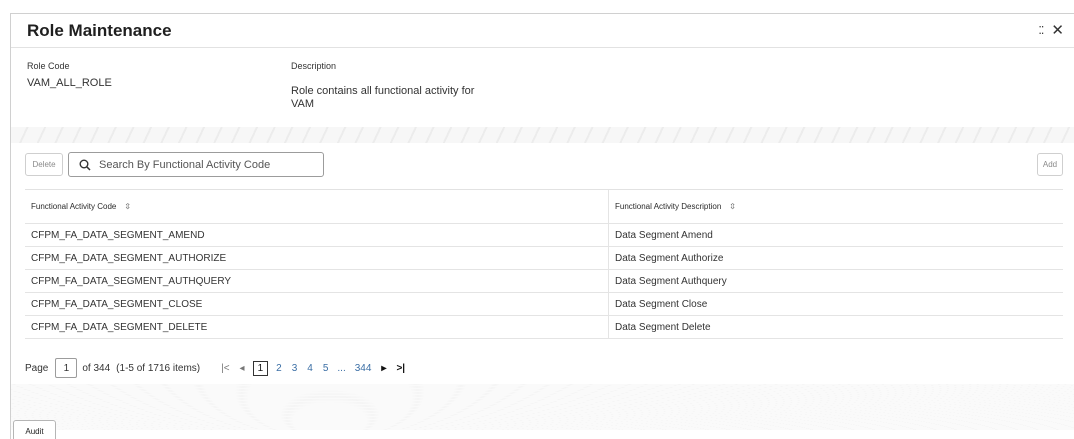 This screenshot has height=439, width=1074. What do you see at coordinates (85, 165) in the screenshot?
I see `search-icon` at bounding box center [85, 165].